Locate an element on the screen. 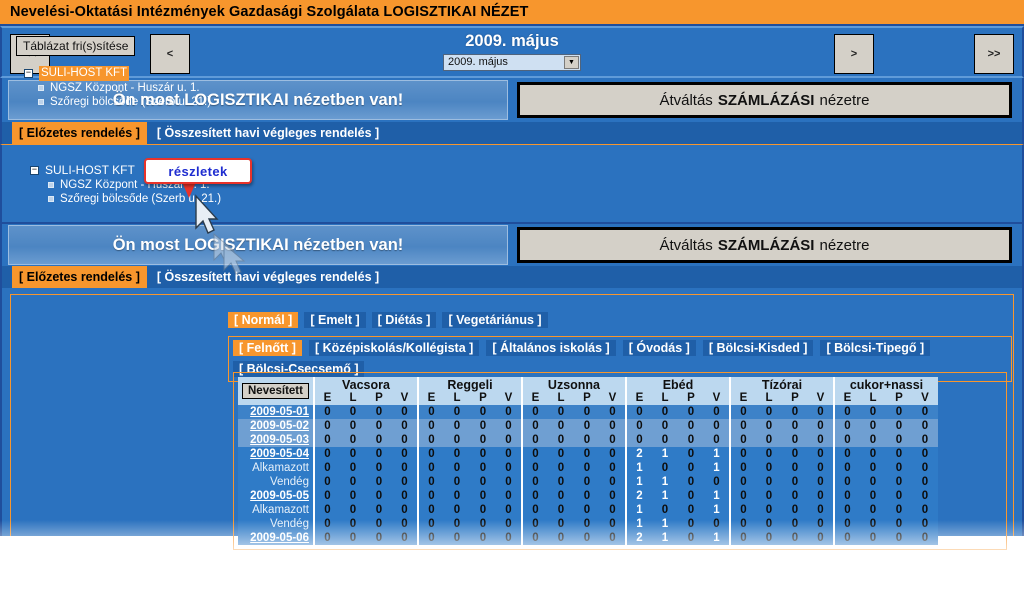 This screenshot has width=1024, height=600. tab-osszesitett-rendeles-bottom: [ Összesített havi végleges rendelés ] is located at coordinates (268, 277).